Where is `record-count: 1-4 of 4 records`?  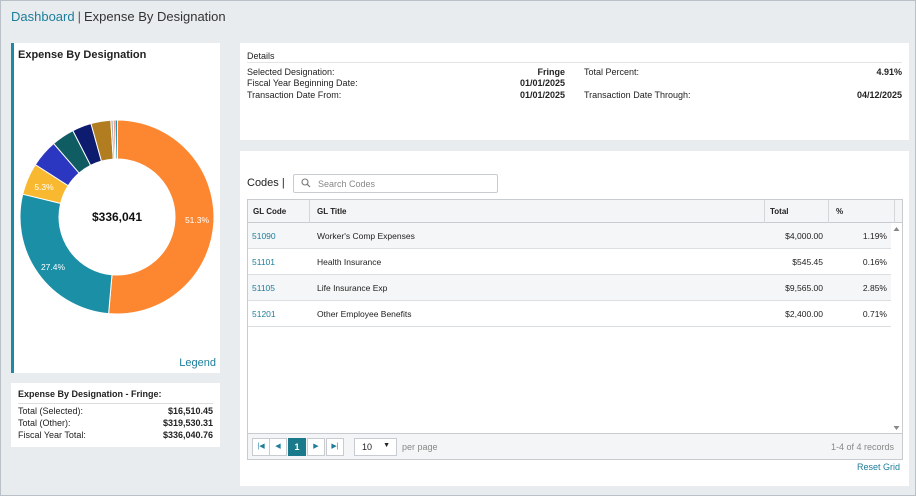
record-count: 1-4 of 4 records is located at coordinates (862, 447).